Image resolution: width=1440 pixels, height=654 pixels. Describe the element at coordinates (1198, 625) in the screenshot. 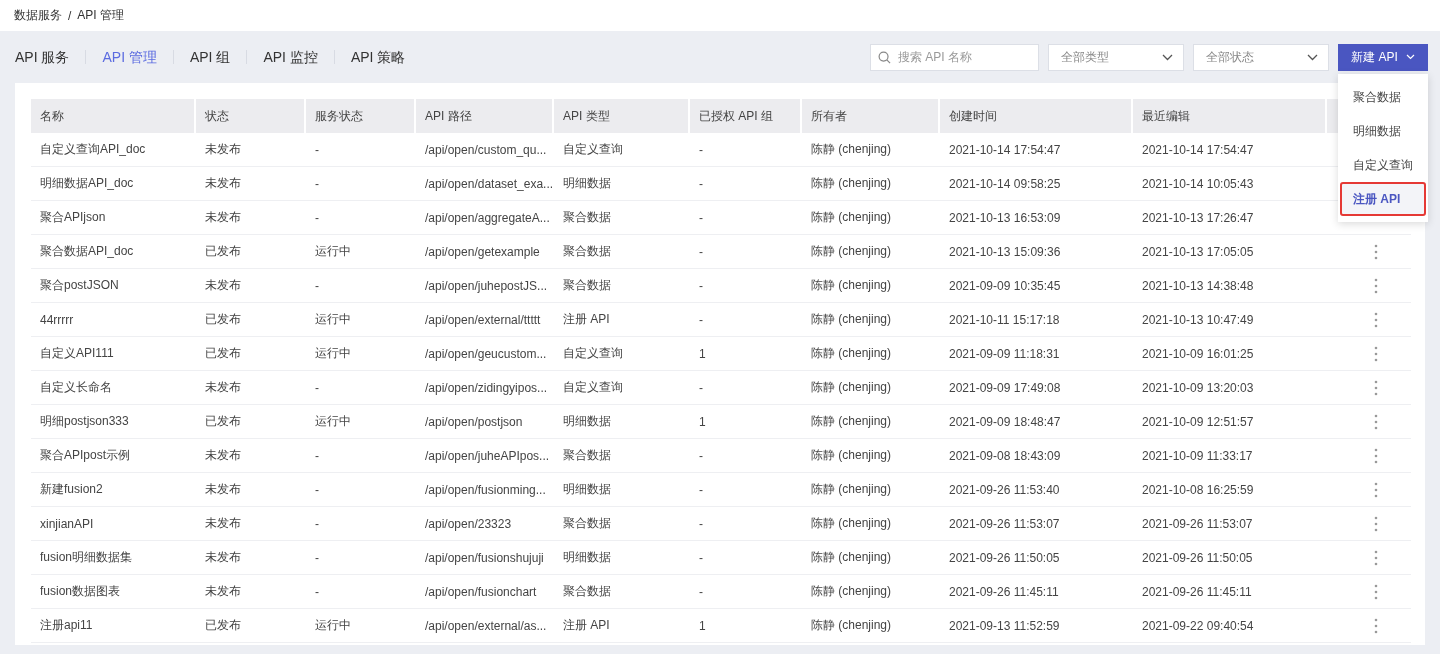

I see `table-cell: 2021-09-22 09:40:54` at that location.